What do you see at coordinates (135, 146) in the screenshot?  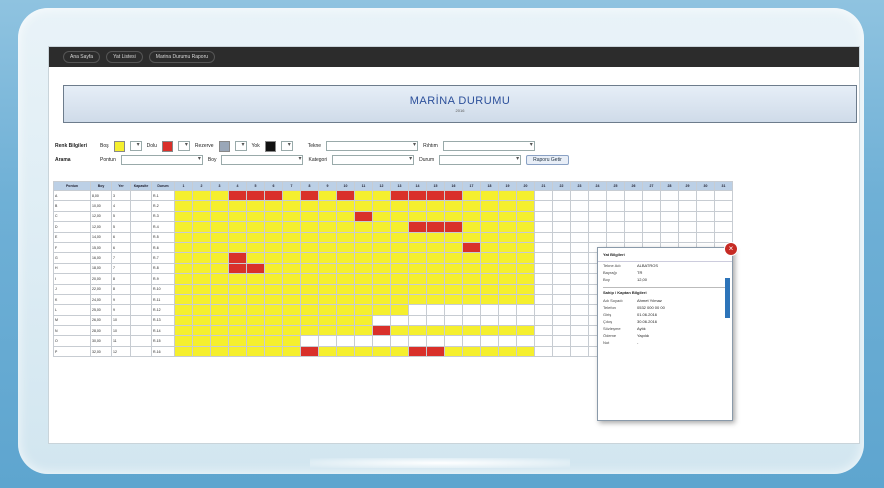 I see `legend-empty-select` at bounding box center [135, 146].